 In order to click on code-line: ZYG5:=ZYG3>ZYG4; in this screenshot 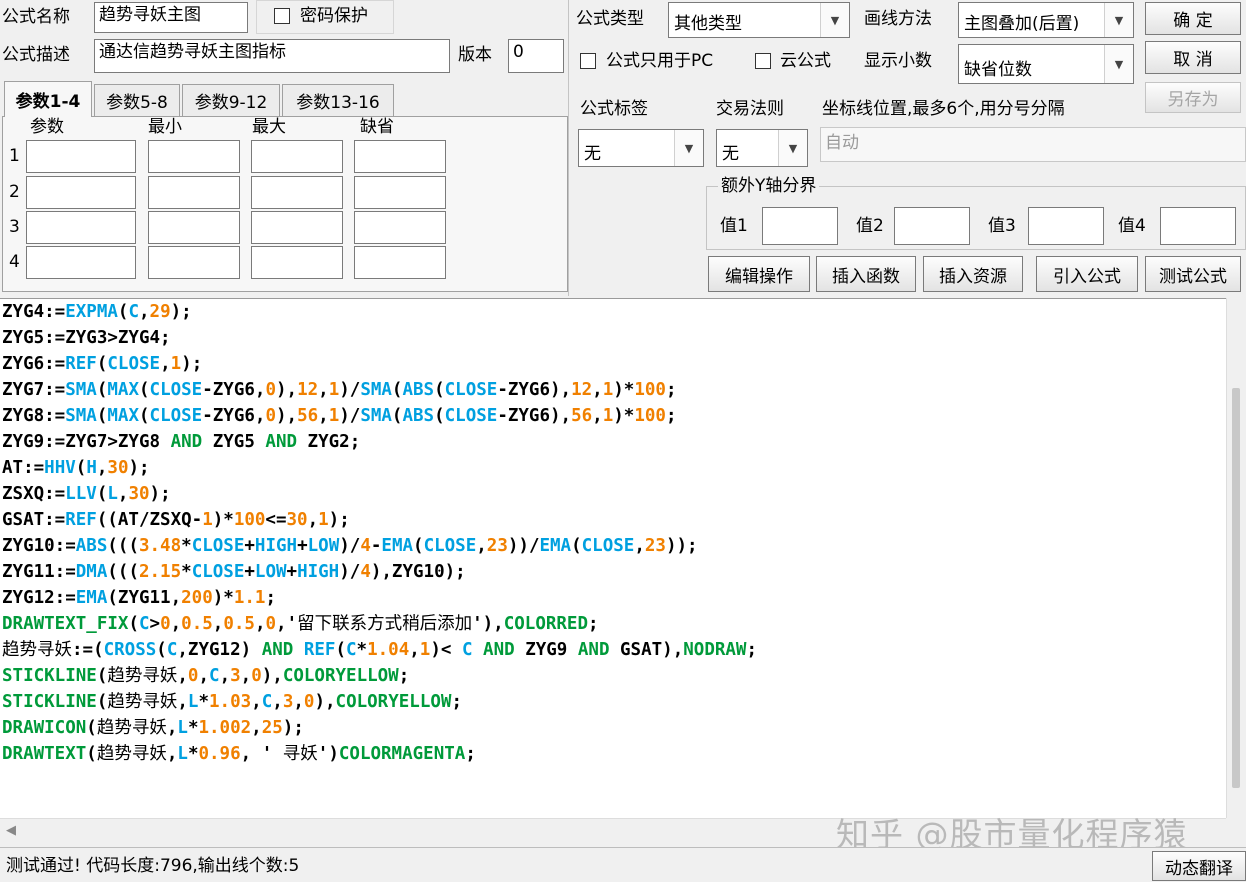, I will do `click(614, 338)`.